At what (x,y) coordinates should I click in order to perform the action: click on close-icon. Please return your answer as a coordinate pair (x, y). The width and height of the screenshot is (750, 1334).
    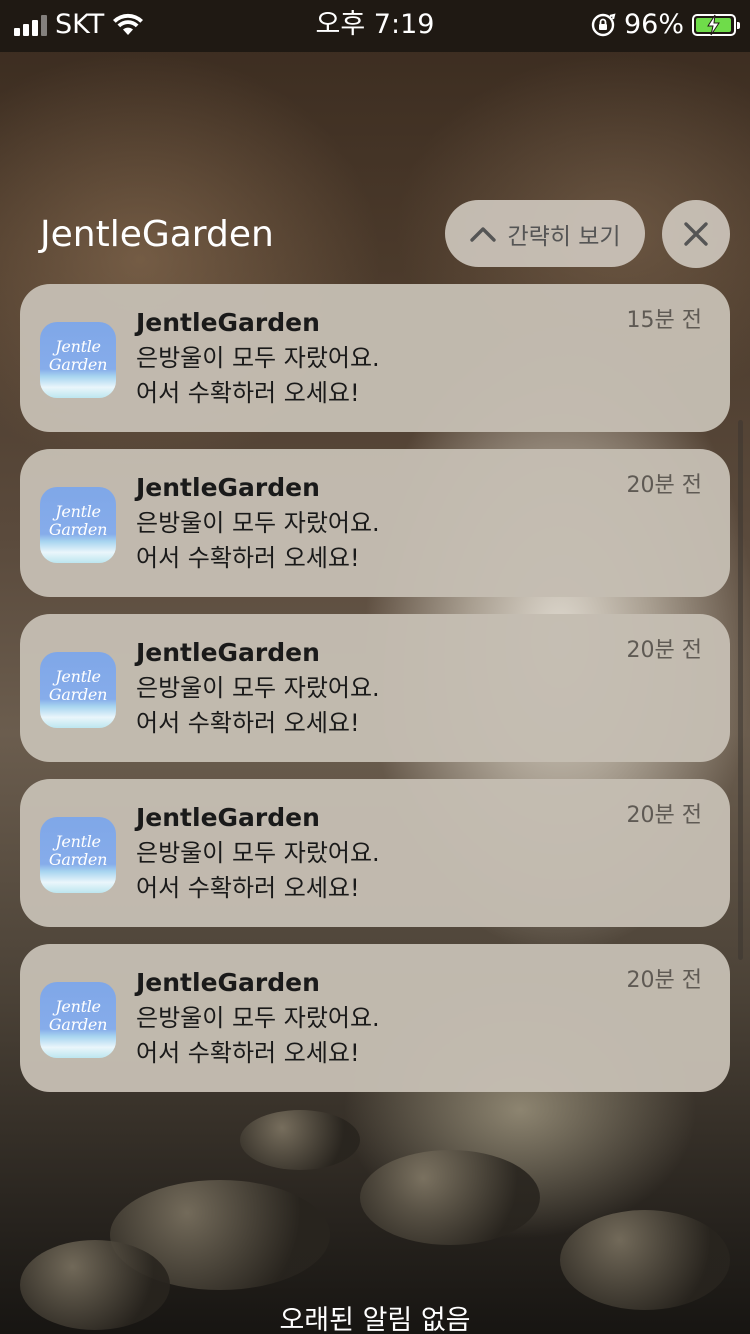
    Looking at the image, I should click on (696, 234).